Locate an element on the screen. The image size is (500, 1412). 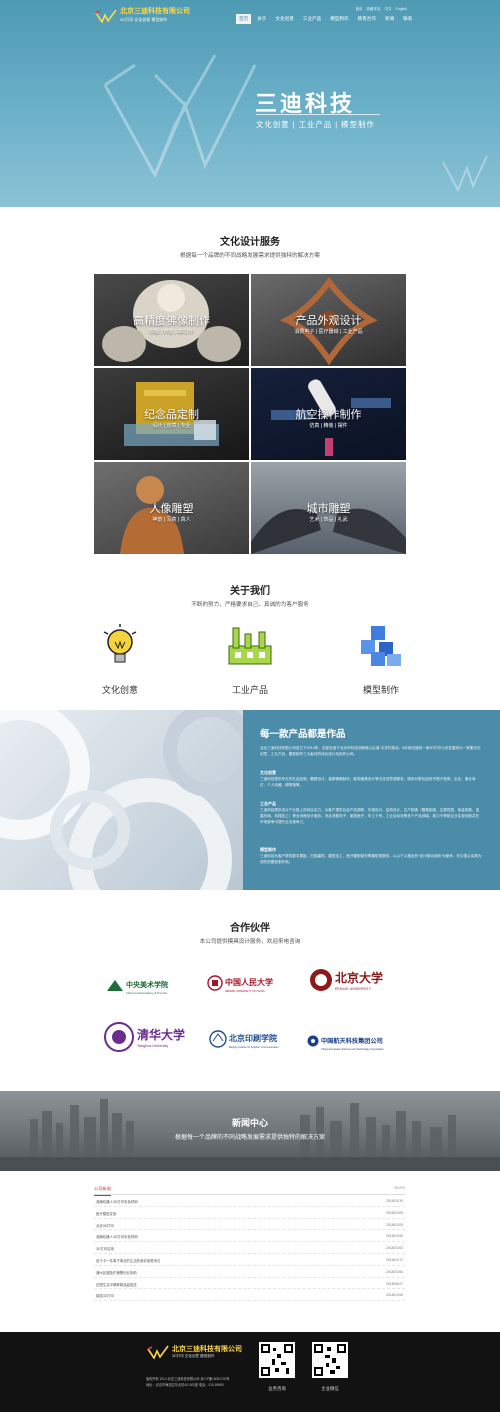
news-banner is located at coordinates (250, 1131).